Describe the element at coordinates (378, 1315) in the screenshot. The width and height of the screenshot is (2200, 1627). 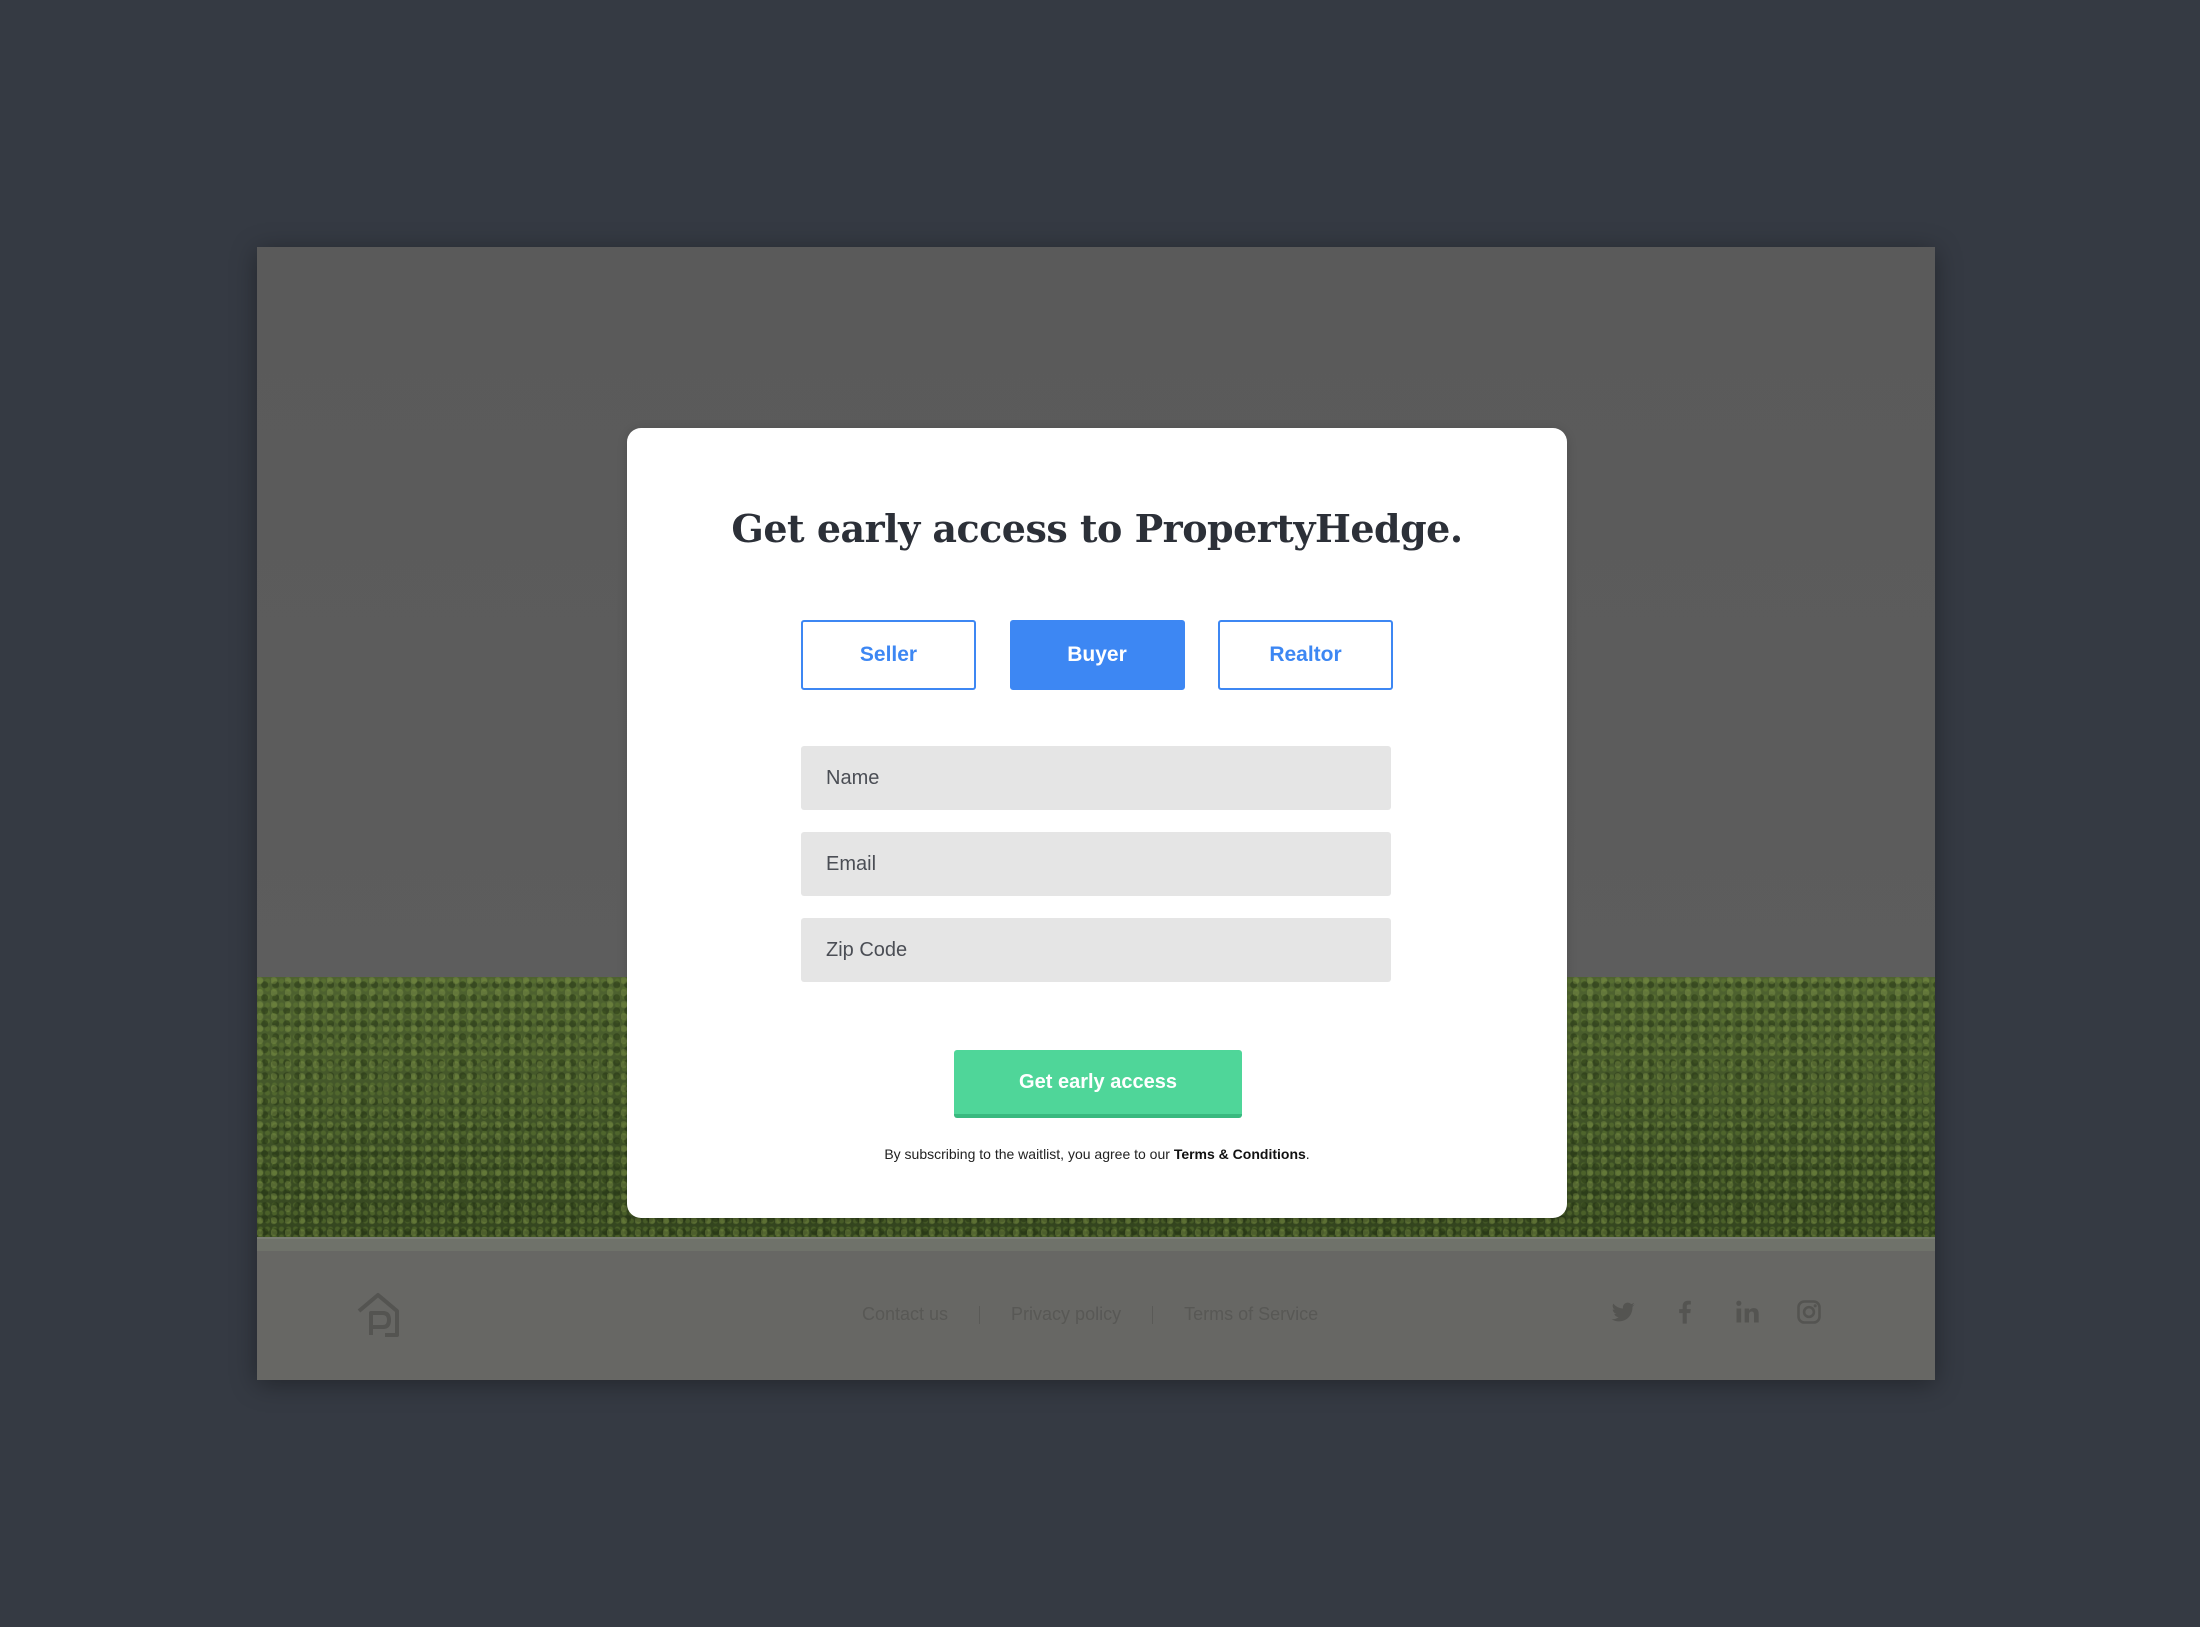
I see `propertyhedge-logo-icon` at that location.